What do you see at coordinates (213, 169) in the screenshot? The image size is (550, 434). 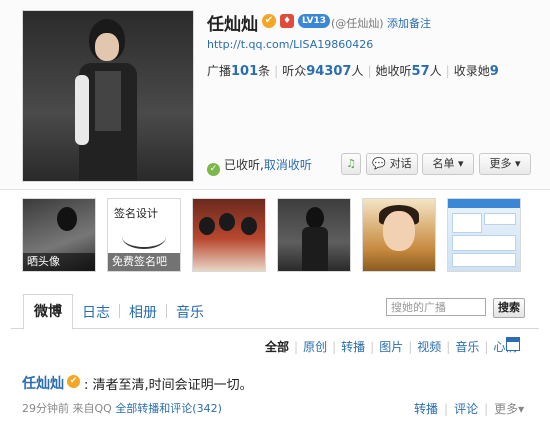 I see `followed-check-icon: ✓` at bounding box center [213, 169].